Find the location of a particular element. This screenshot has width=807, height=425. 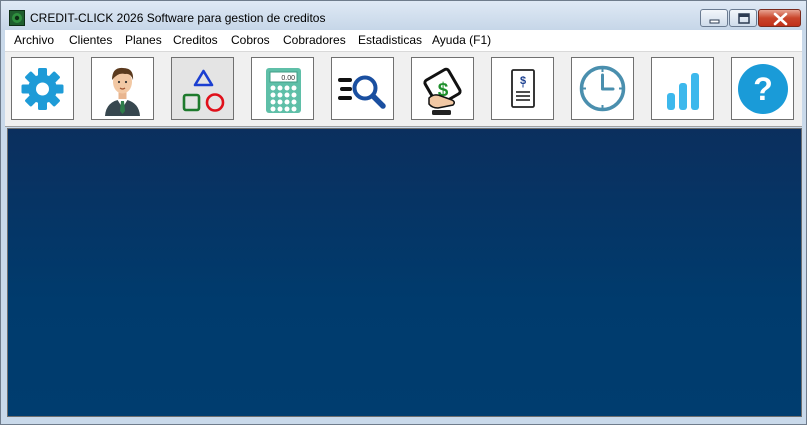

shapes-icon is located at coordinates (203, 90).